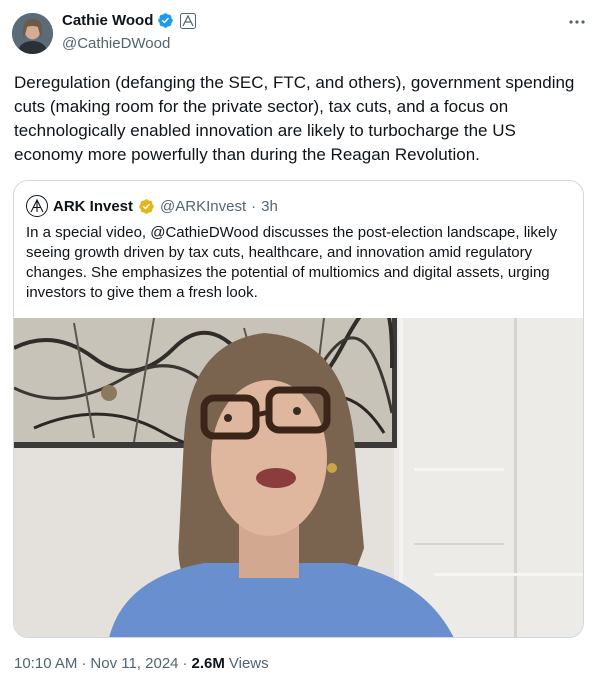 The width and height of the screenshot is (600, 688). I want to click on tweet-time: 10:10 AM, so click(45, 663).